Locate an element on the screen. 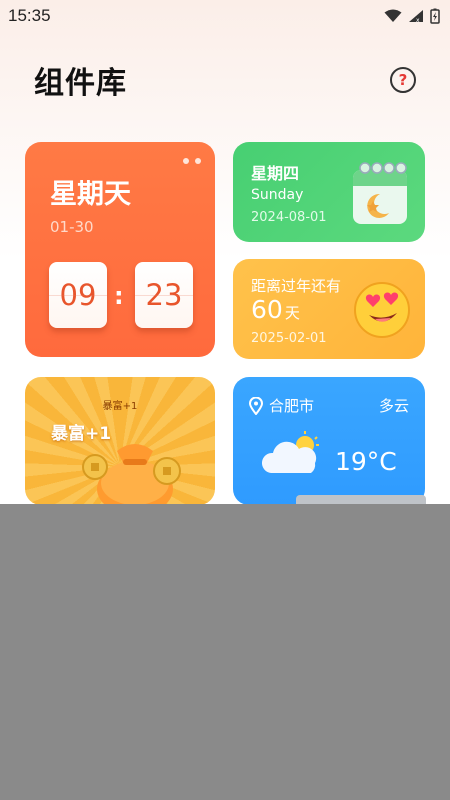 Image resolution: width=450 pixels, height=800 pixels. help-icon: ? is located at coordinates (403, 80).